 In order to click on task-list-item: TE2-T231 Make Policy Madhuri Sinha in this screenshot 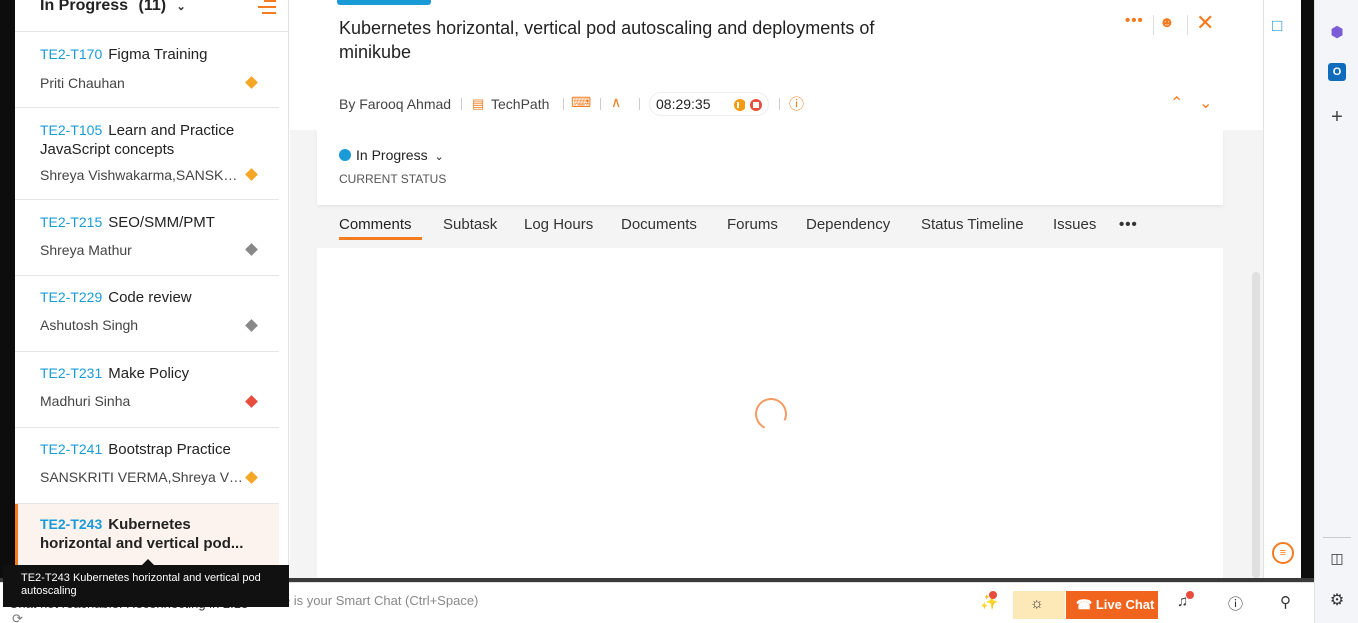, I will do `click(147, 390)`.